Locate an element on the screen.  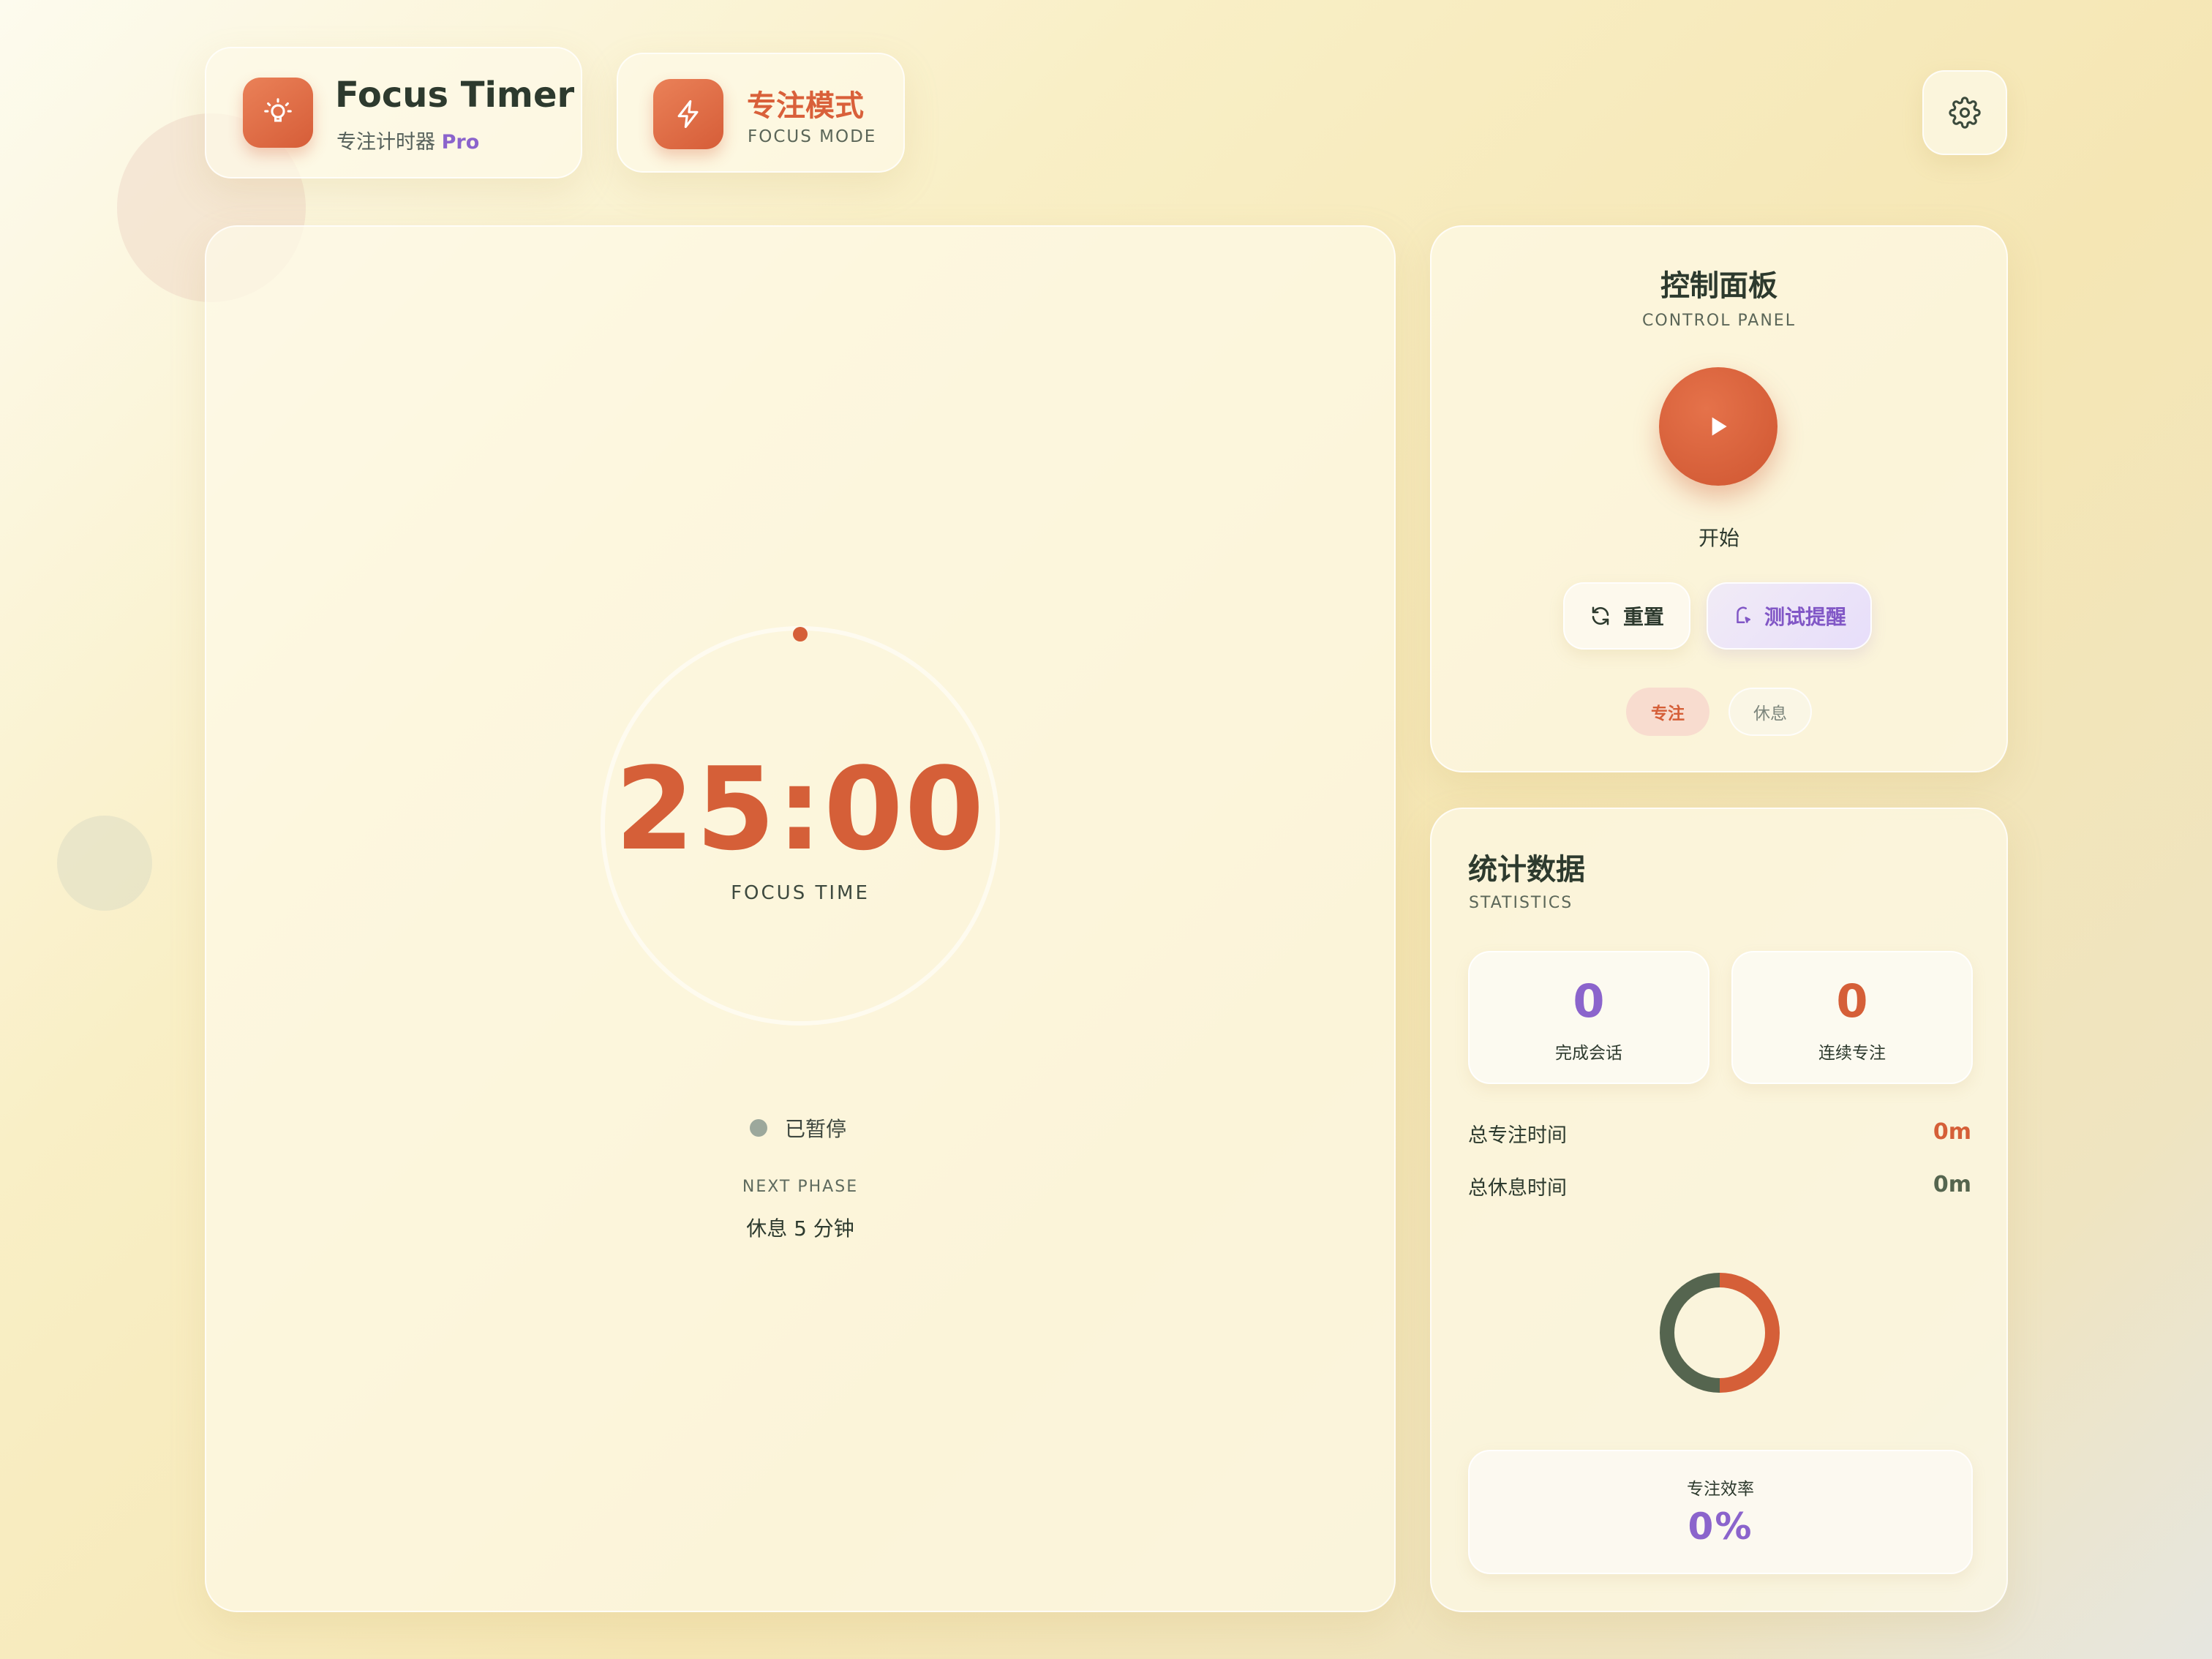
completed-sessions-tile: 0 完成会话 is located at coordinates (1588, 1017).